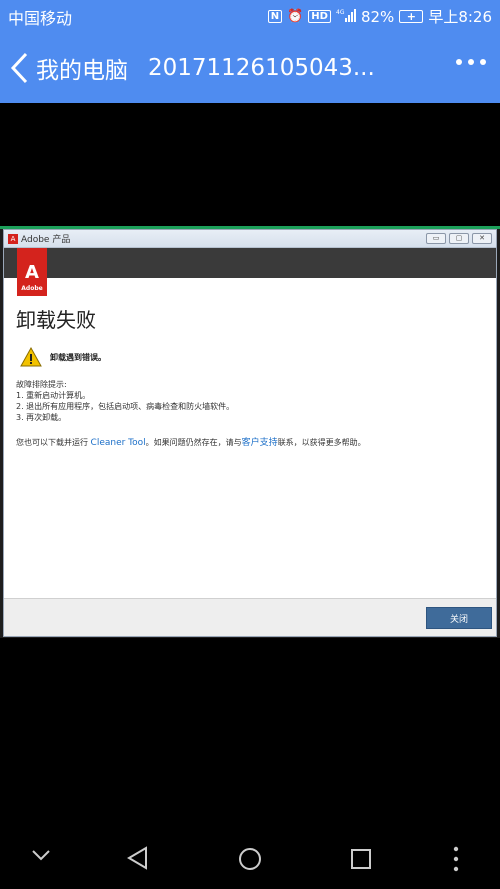 This screenshot has width=500, height=889. I want to click on carrier-name: 中国移动, so click(40, 18).